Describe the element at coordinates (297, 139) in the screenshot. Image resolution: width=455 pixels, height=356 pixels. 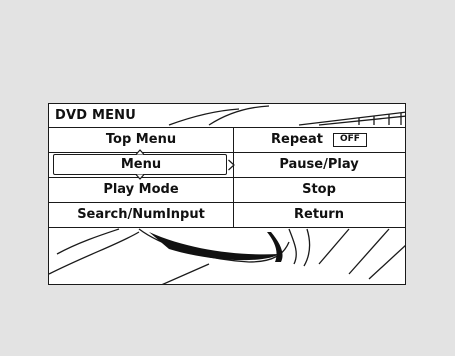
I see `repeat-label: Repeat` at that location.